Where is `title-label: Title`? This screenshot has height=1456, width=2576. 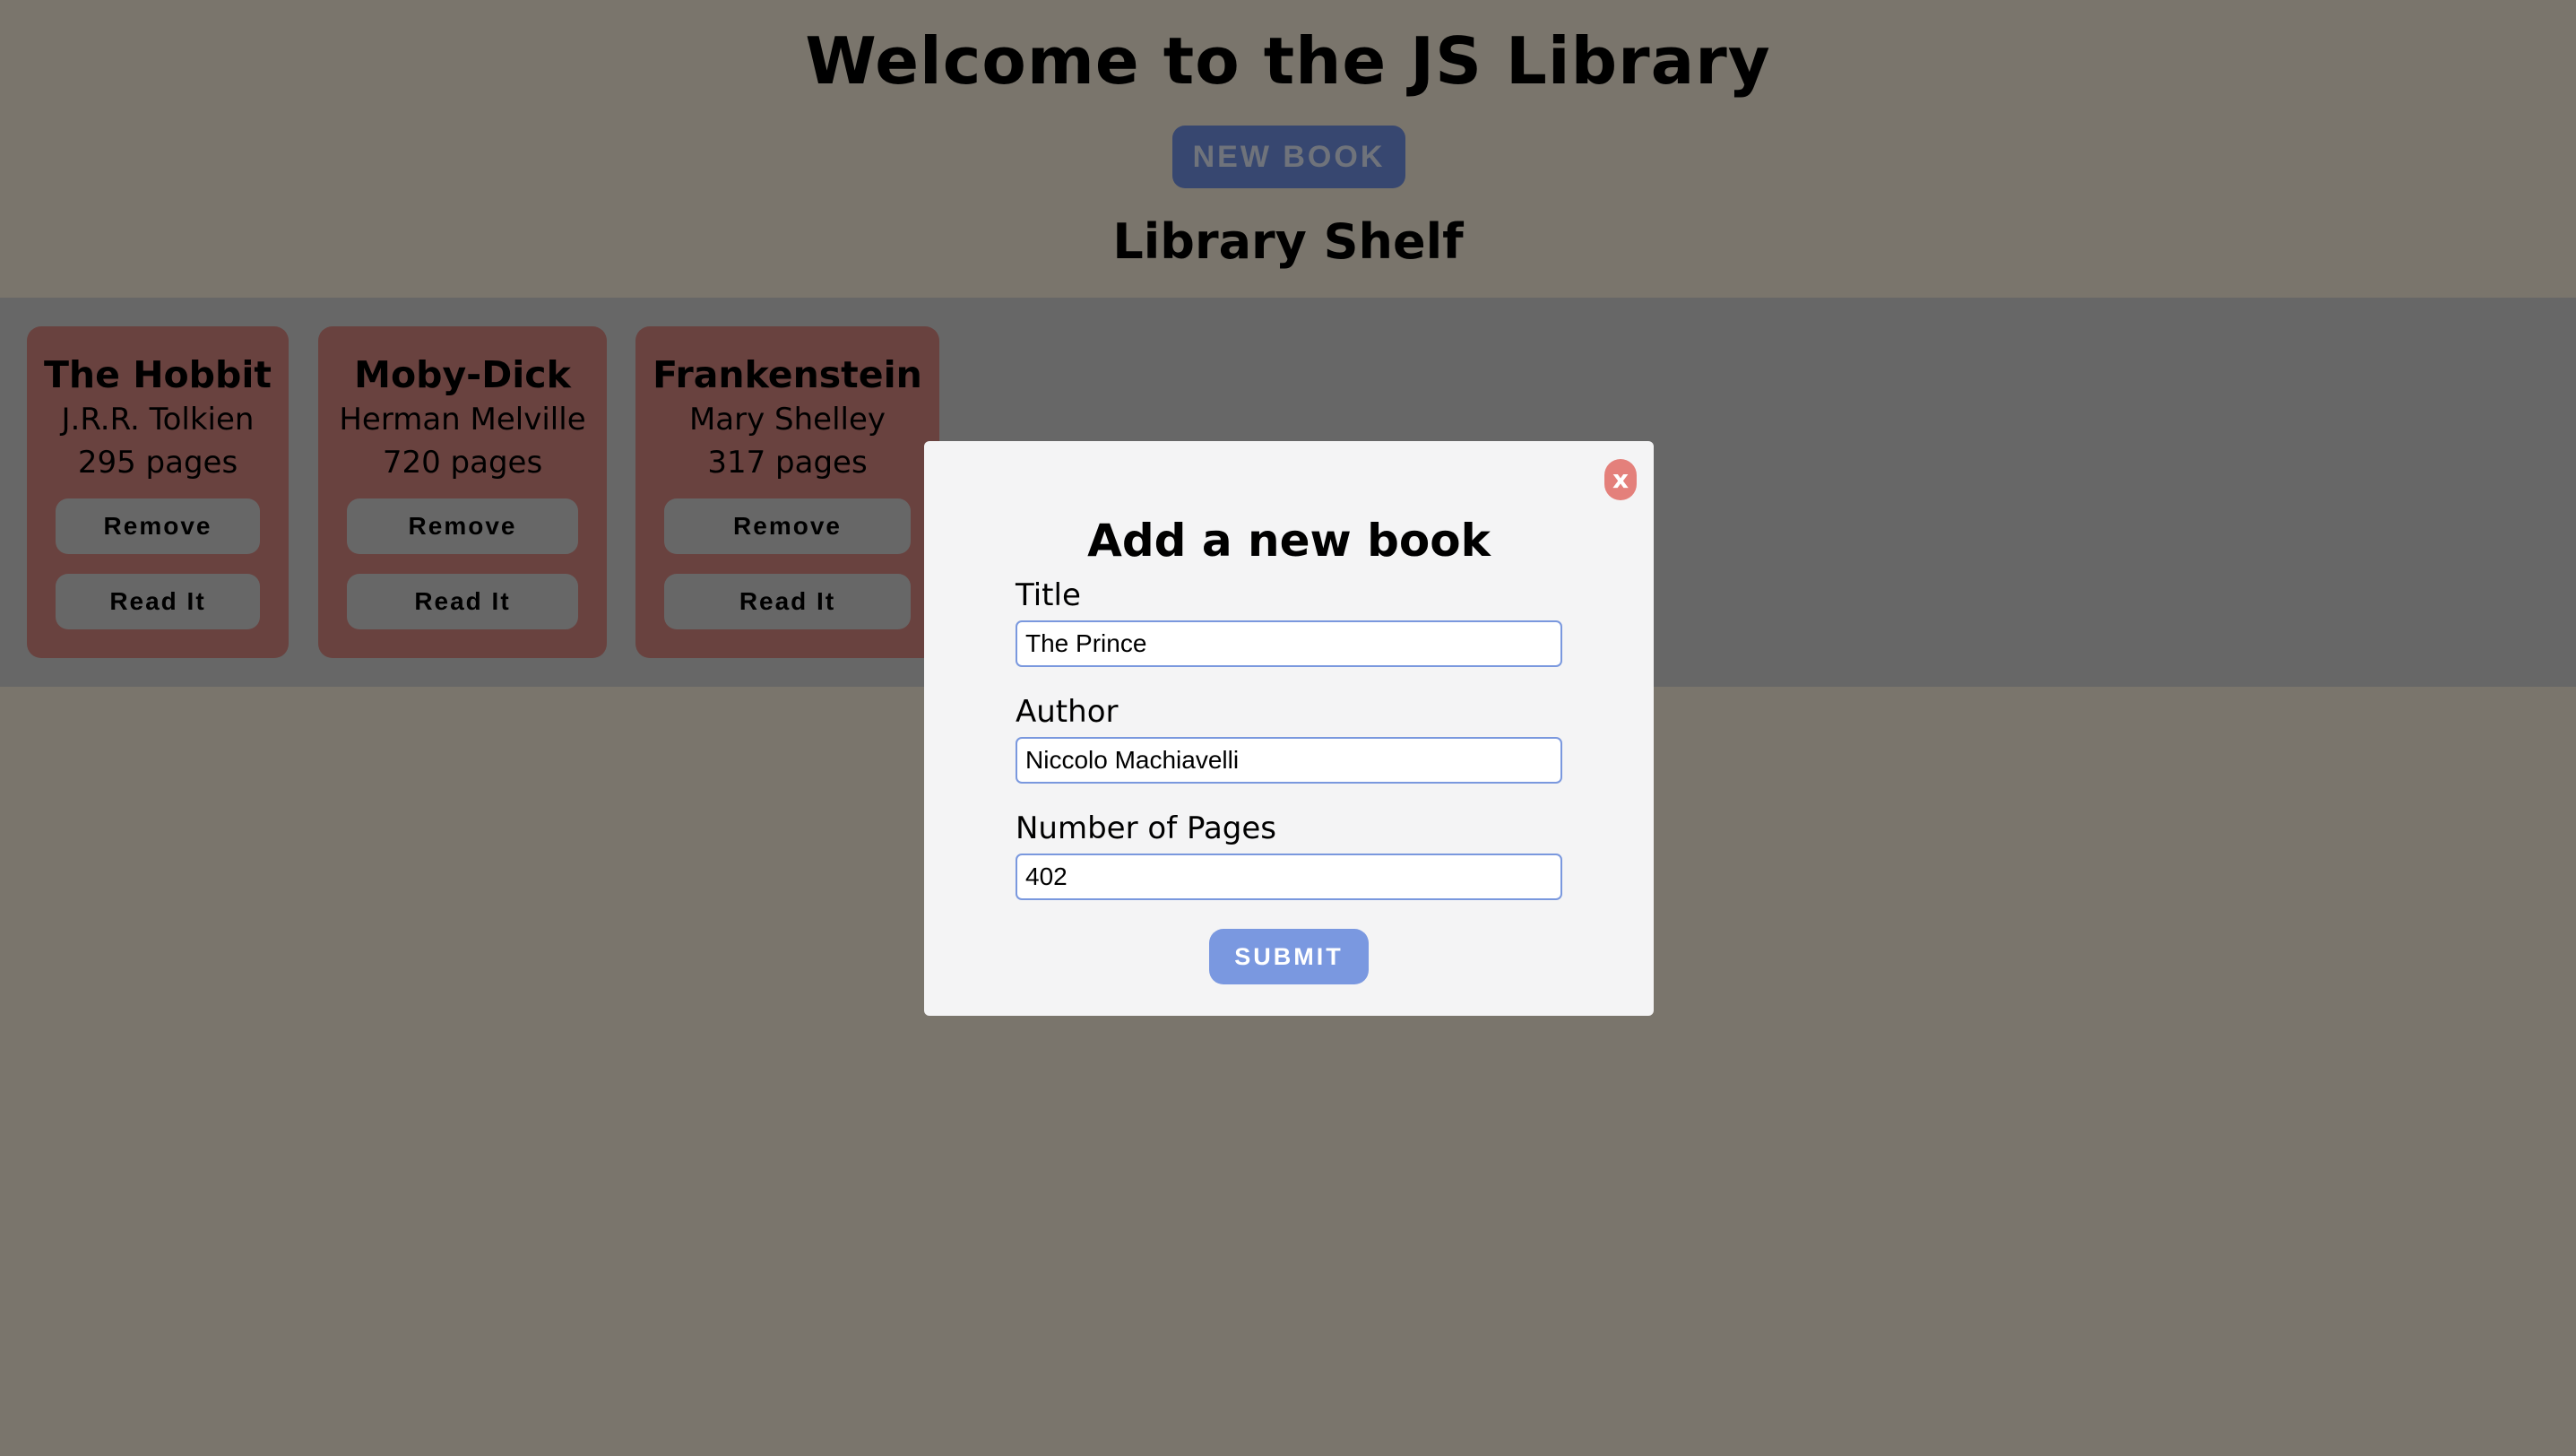
title-label: Title is located at coordinates (1048, 595).